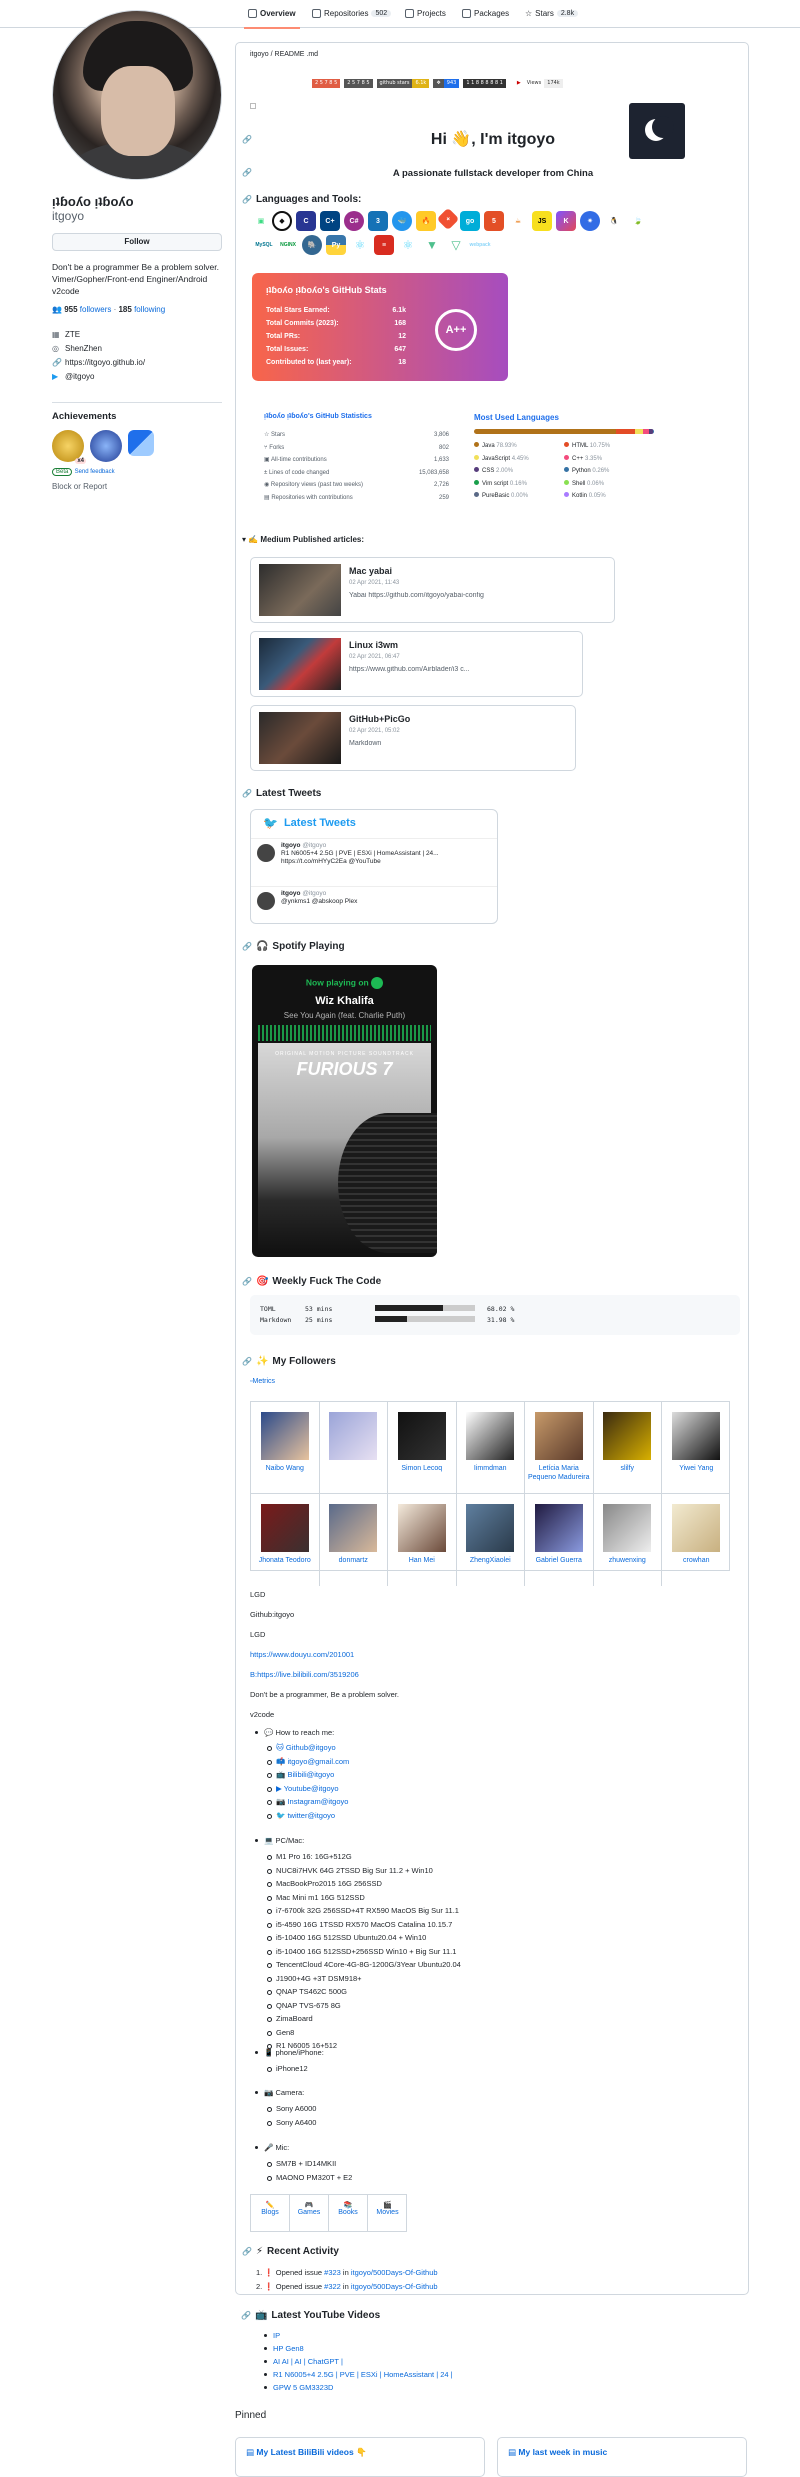 This screenshot has height=2477, width=800. What do you see at coordinates (285, 1540) in the screenshot?
I see `follower-card: Jhonata Teodoro` at bounding box center [285, 1540].